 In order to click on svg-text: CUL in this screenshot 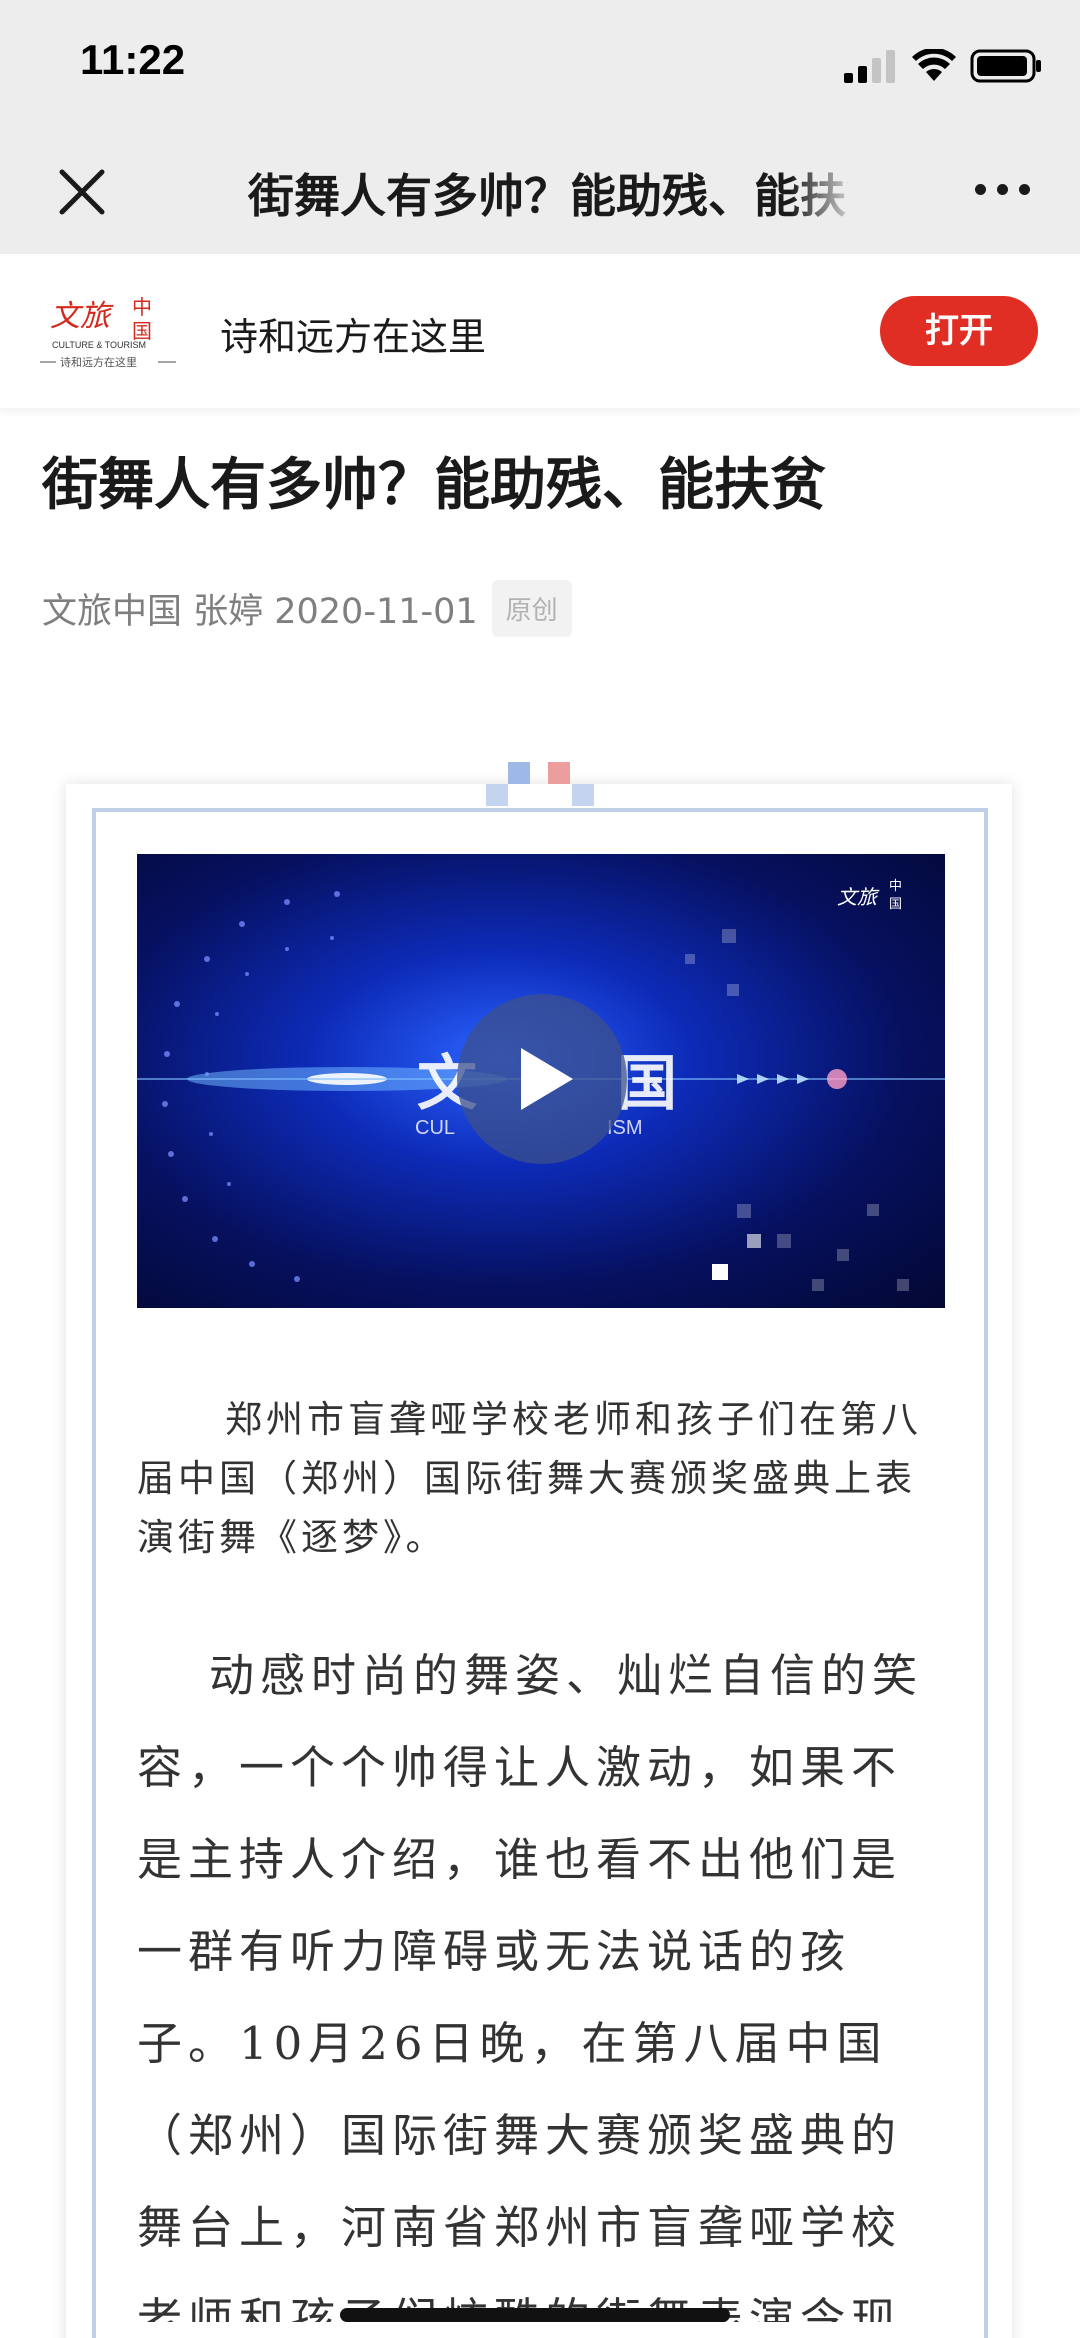, I will do `click(435, 1128)`.